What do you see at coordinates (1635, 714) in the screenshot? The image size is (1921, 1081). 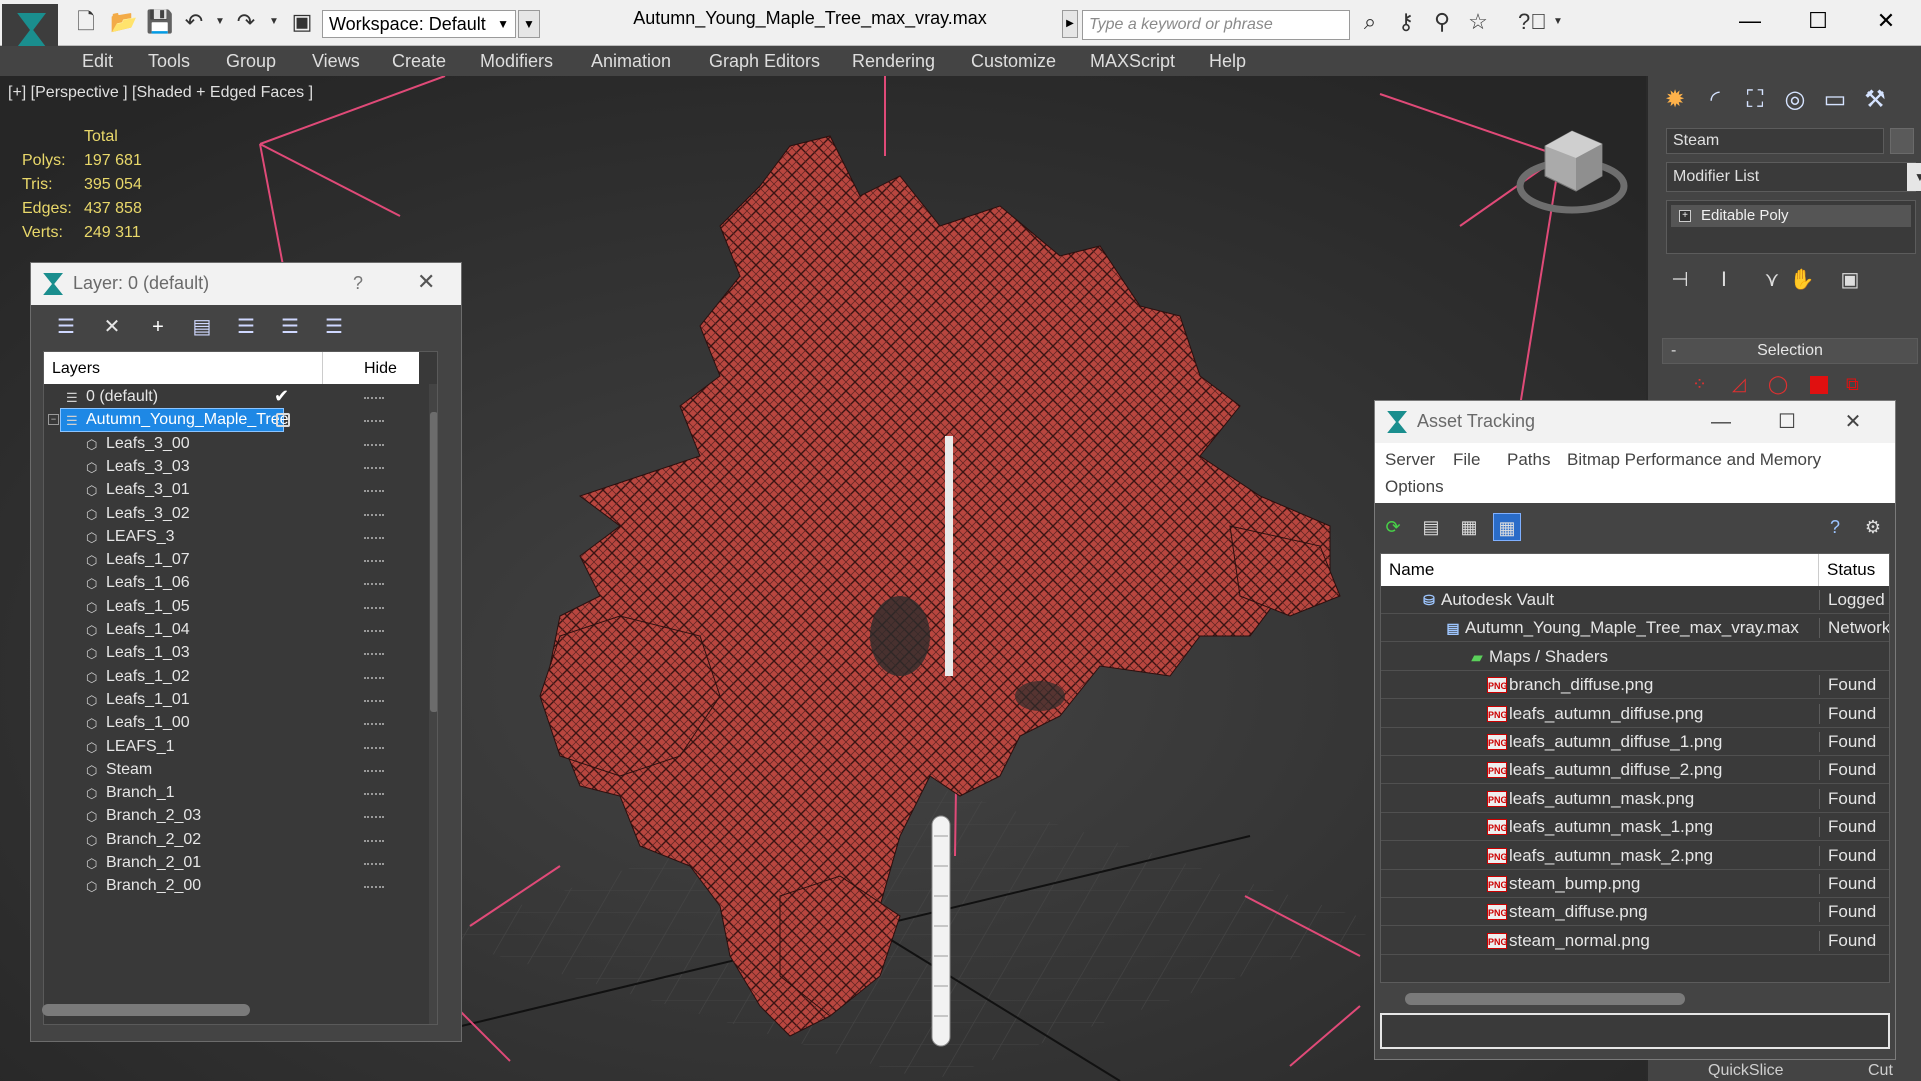 I see `asset-row: PNG leafs_autumn_diffuse.png Found` at bounding box center [1635, 714].